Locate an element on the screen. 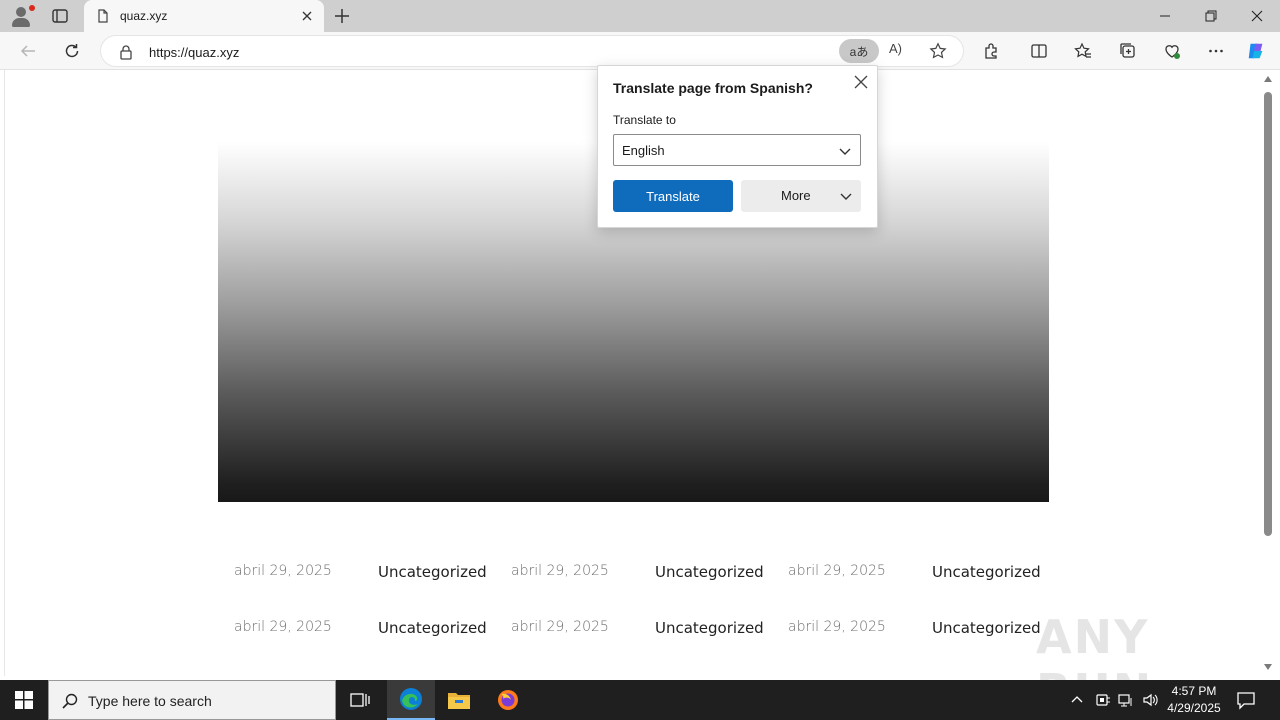 The image size is (1280, 720). edge-taskbar-icon is located at coordinates (411, 700).